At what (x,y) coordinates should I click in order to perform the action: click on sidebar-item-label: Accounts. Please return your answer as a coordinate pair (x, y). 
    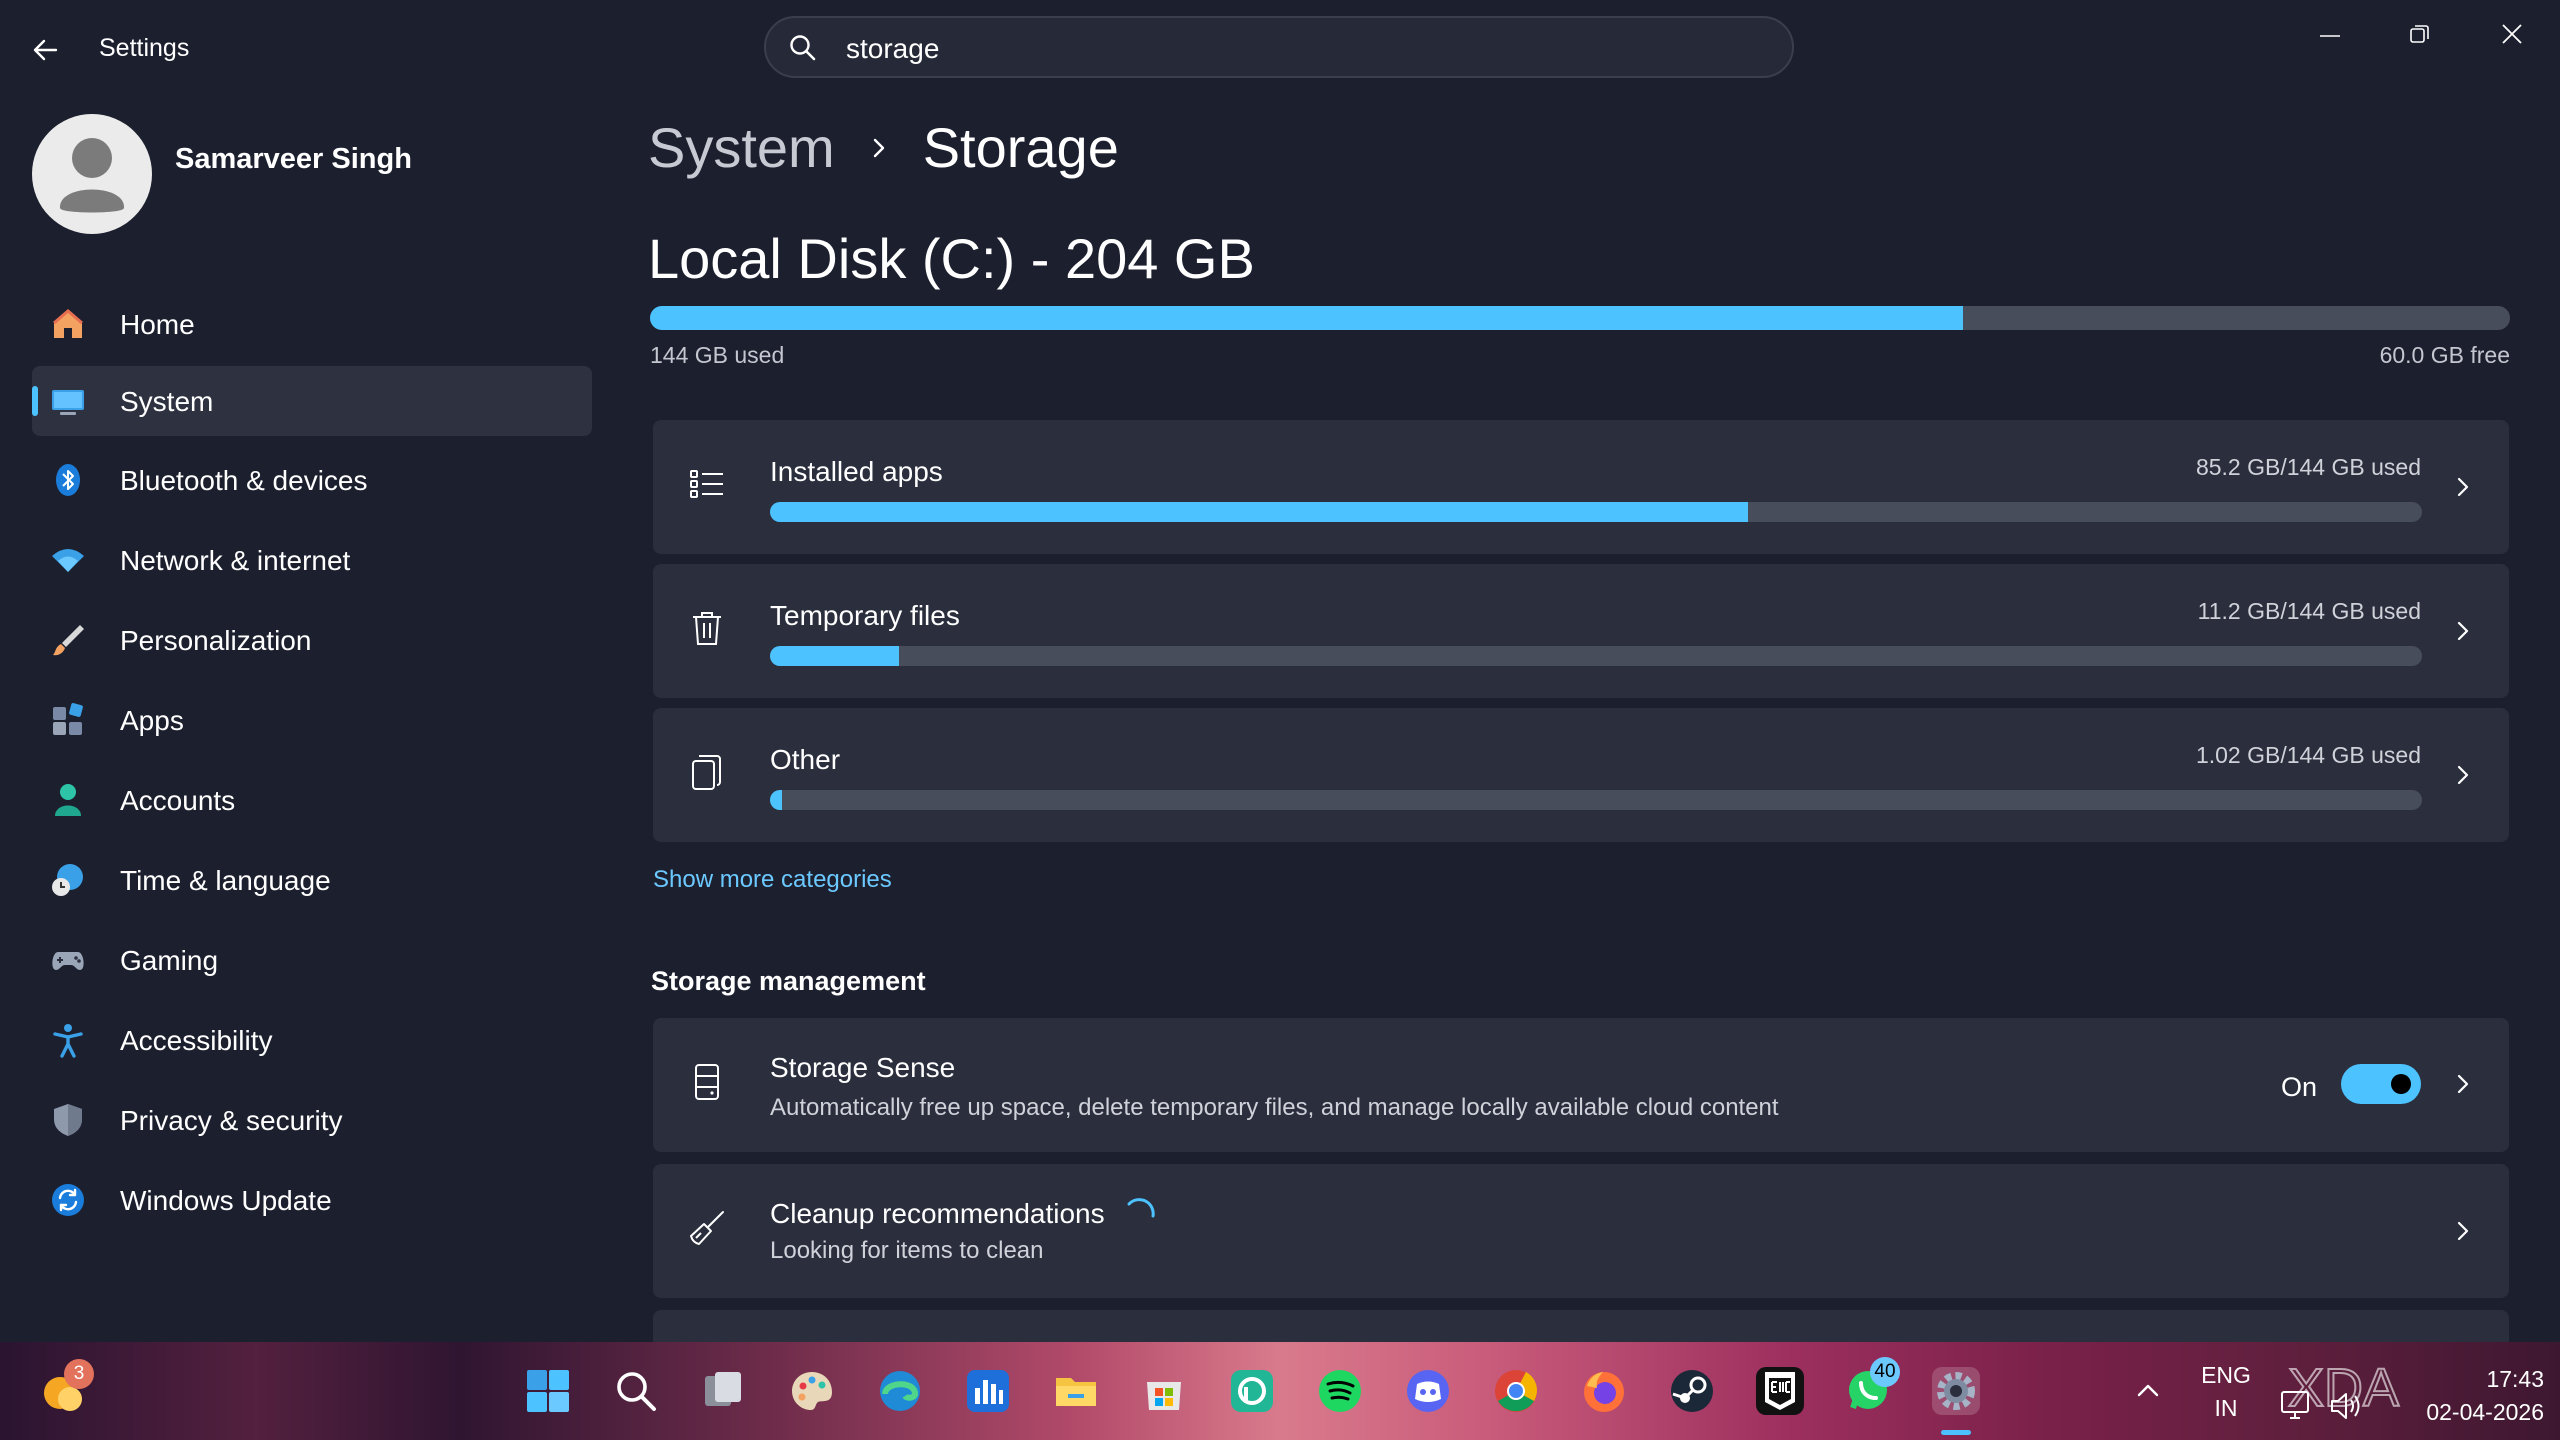
    Looking at the image, I should click on (178, 800).